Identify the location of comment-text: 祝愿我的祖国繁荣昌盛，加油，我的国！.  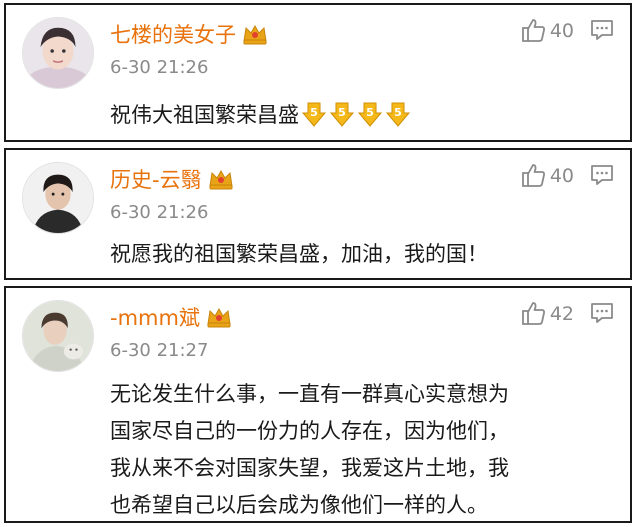
(299, 254).